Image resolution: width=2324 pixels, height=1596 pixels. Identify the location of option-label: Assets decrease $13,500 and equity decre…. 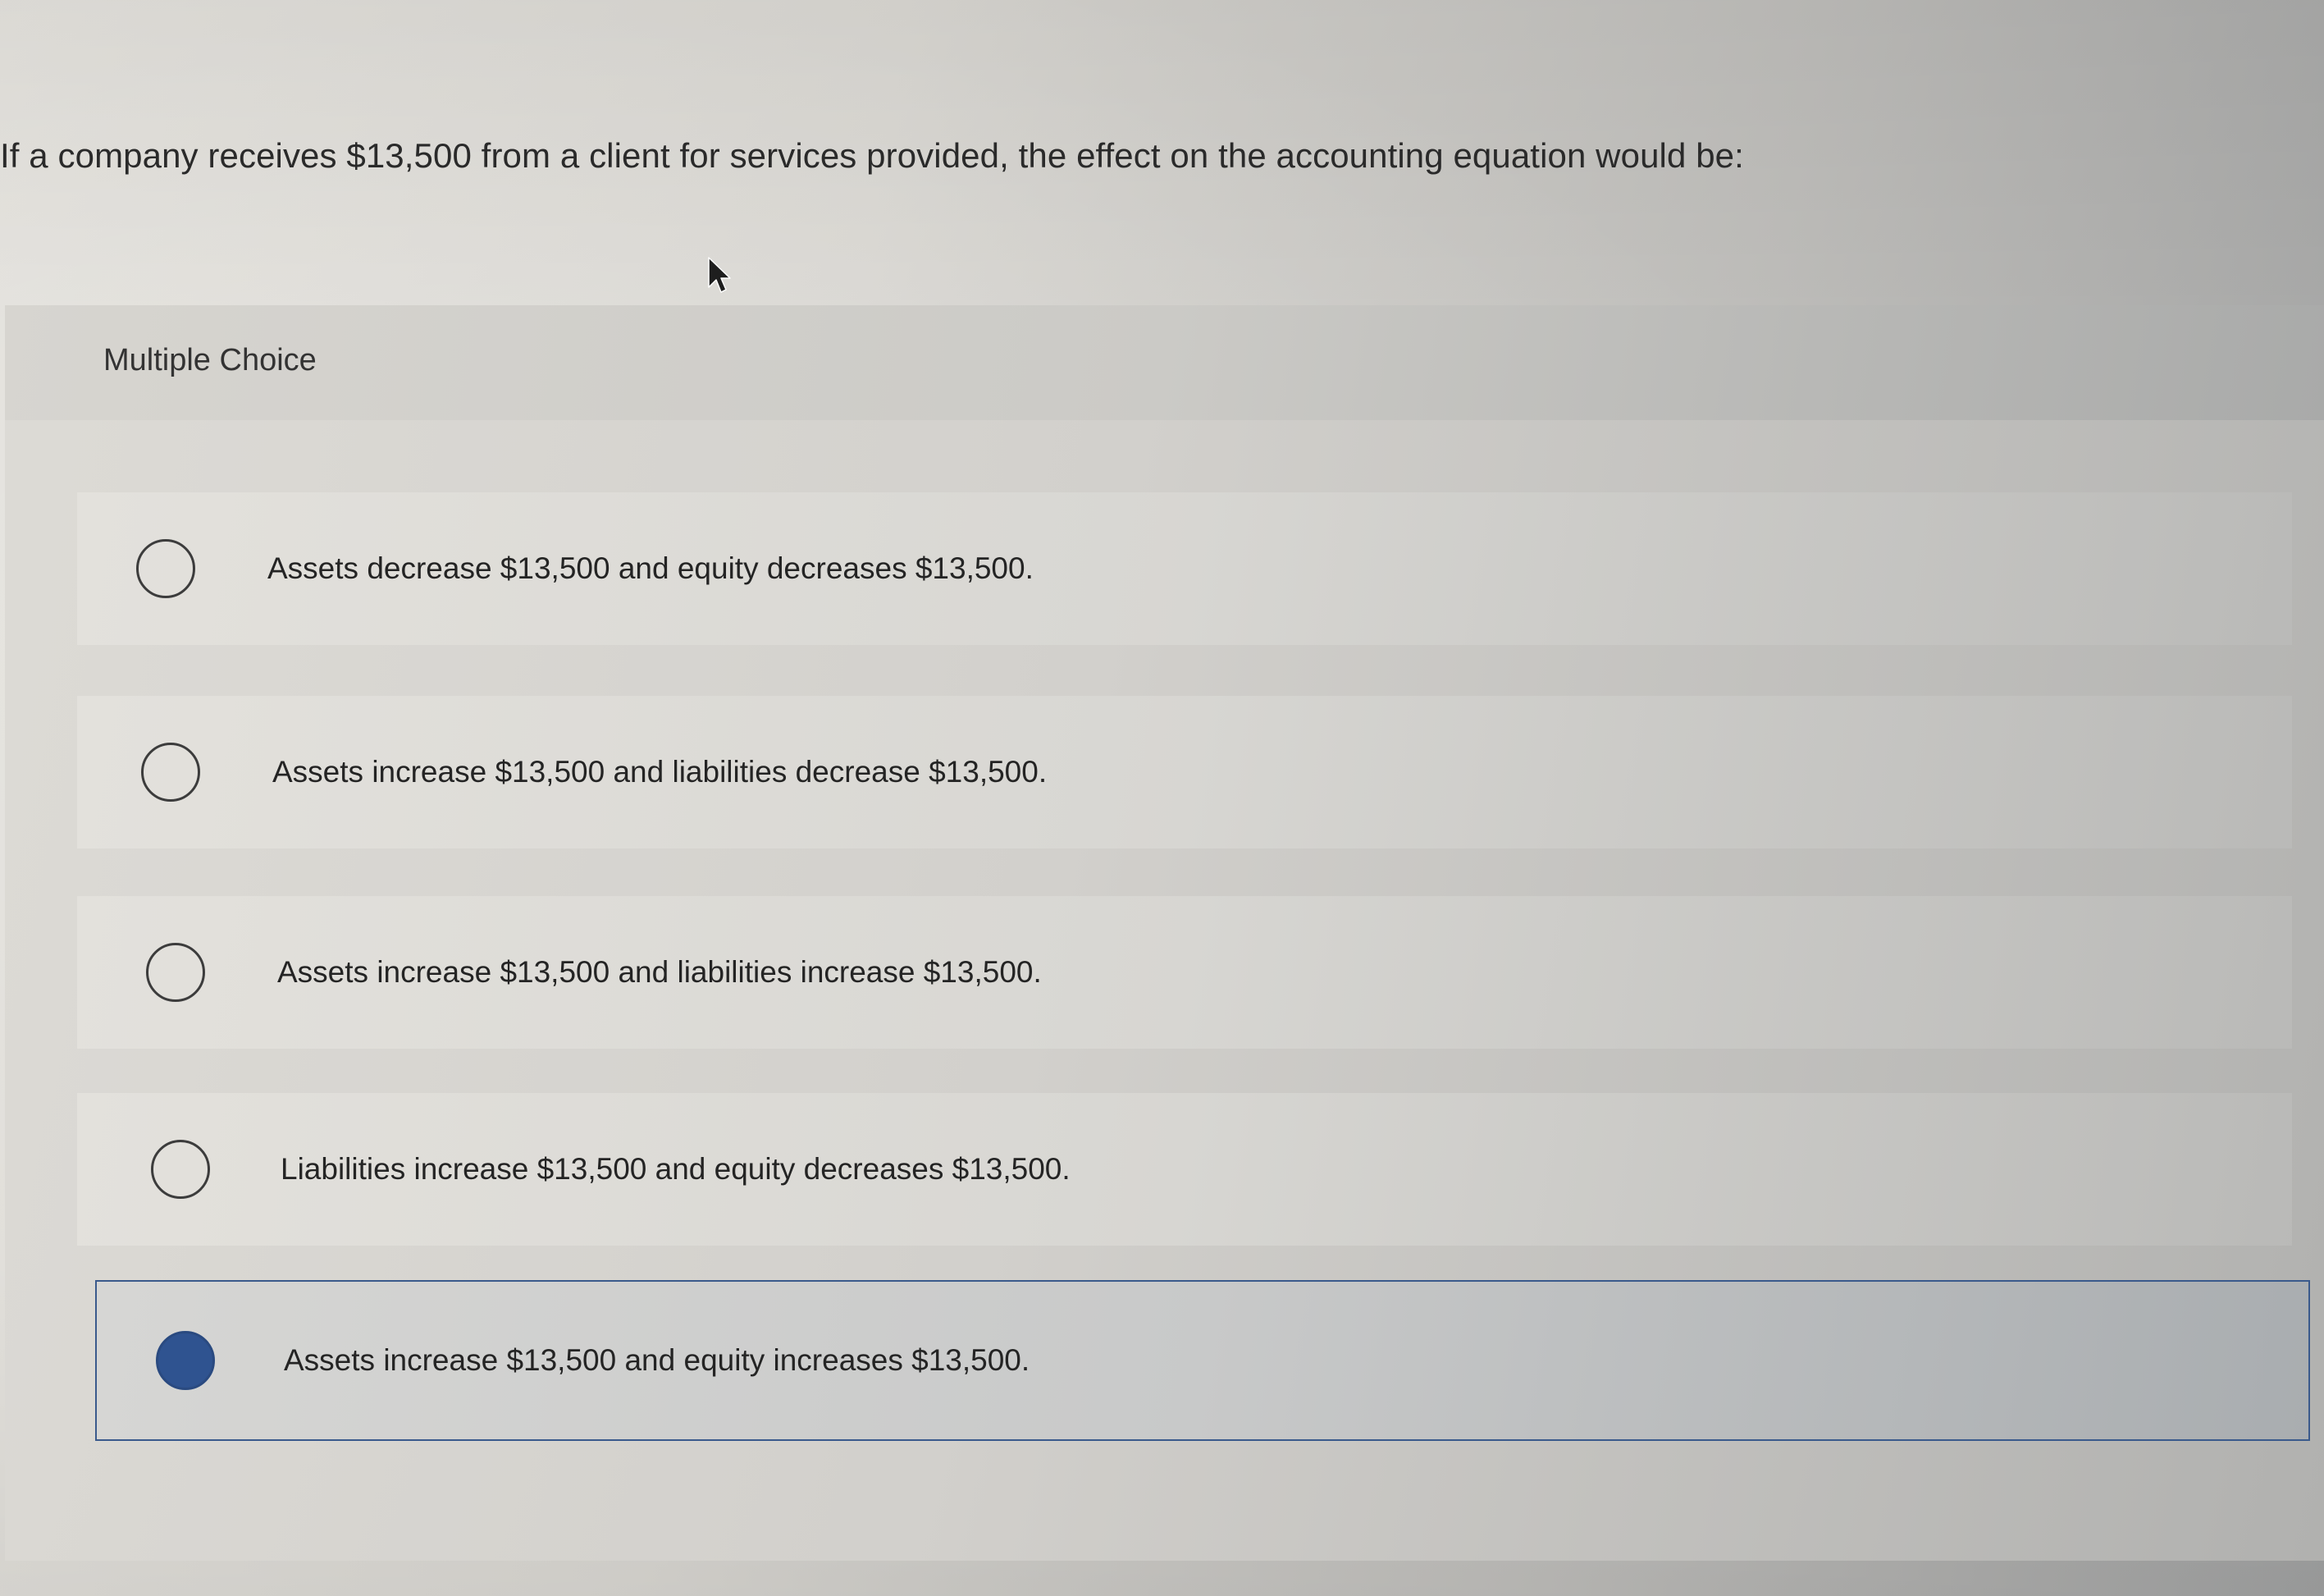
(650, 568).